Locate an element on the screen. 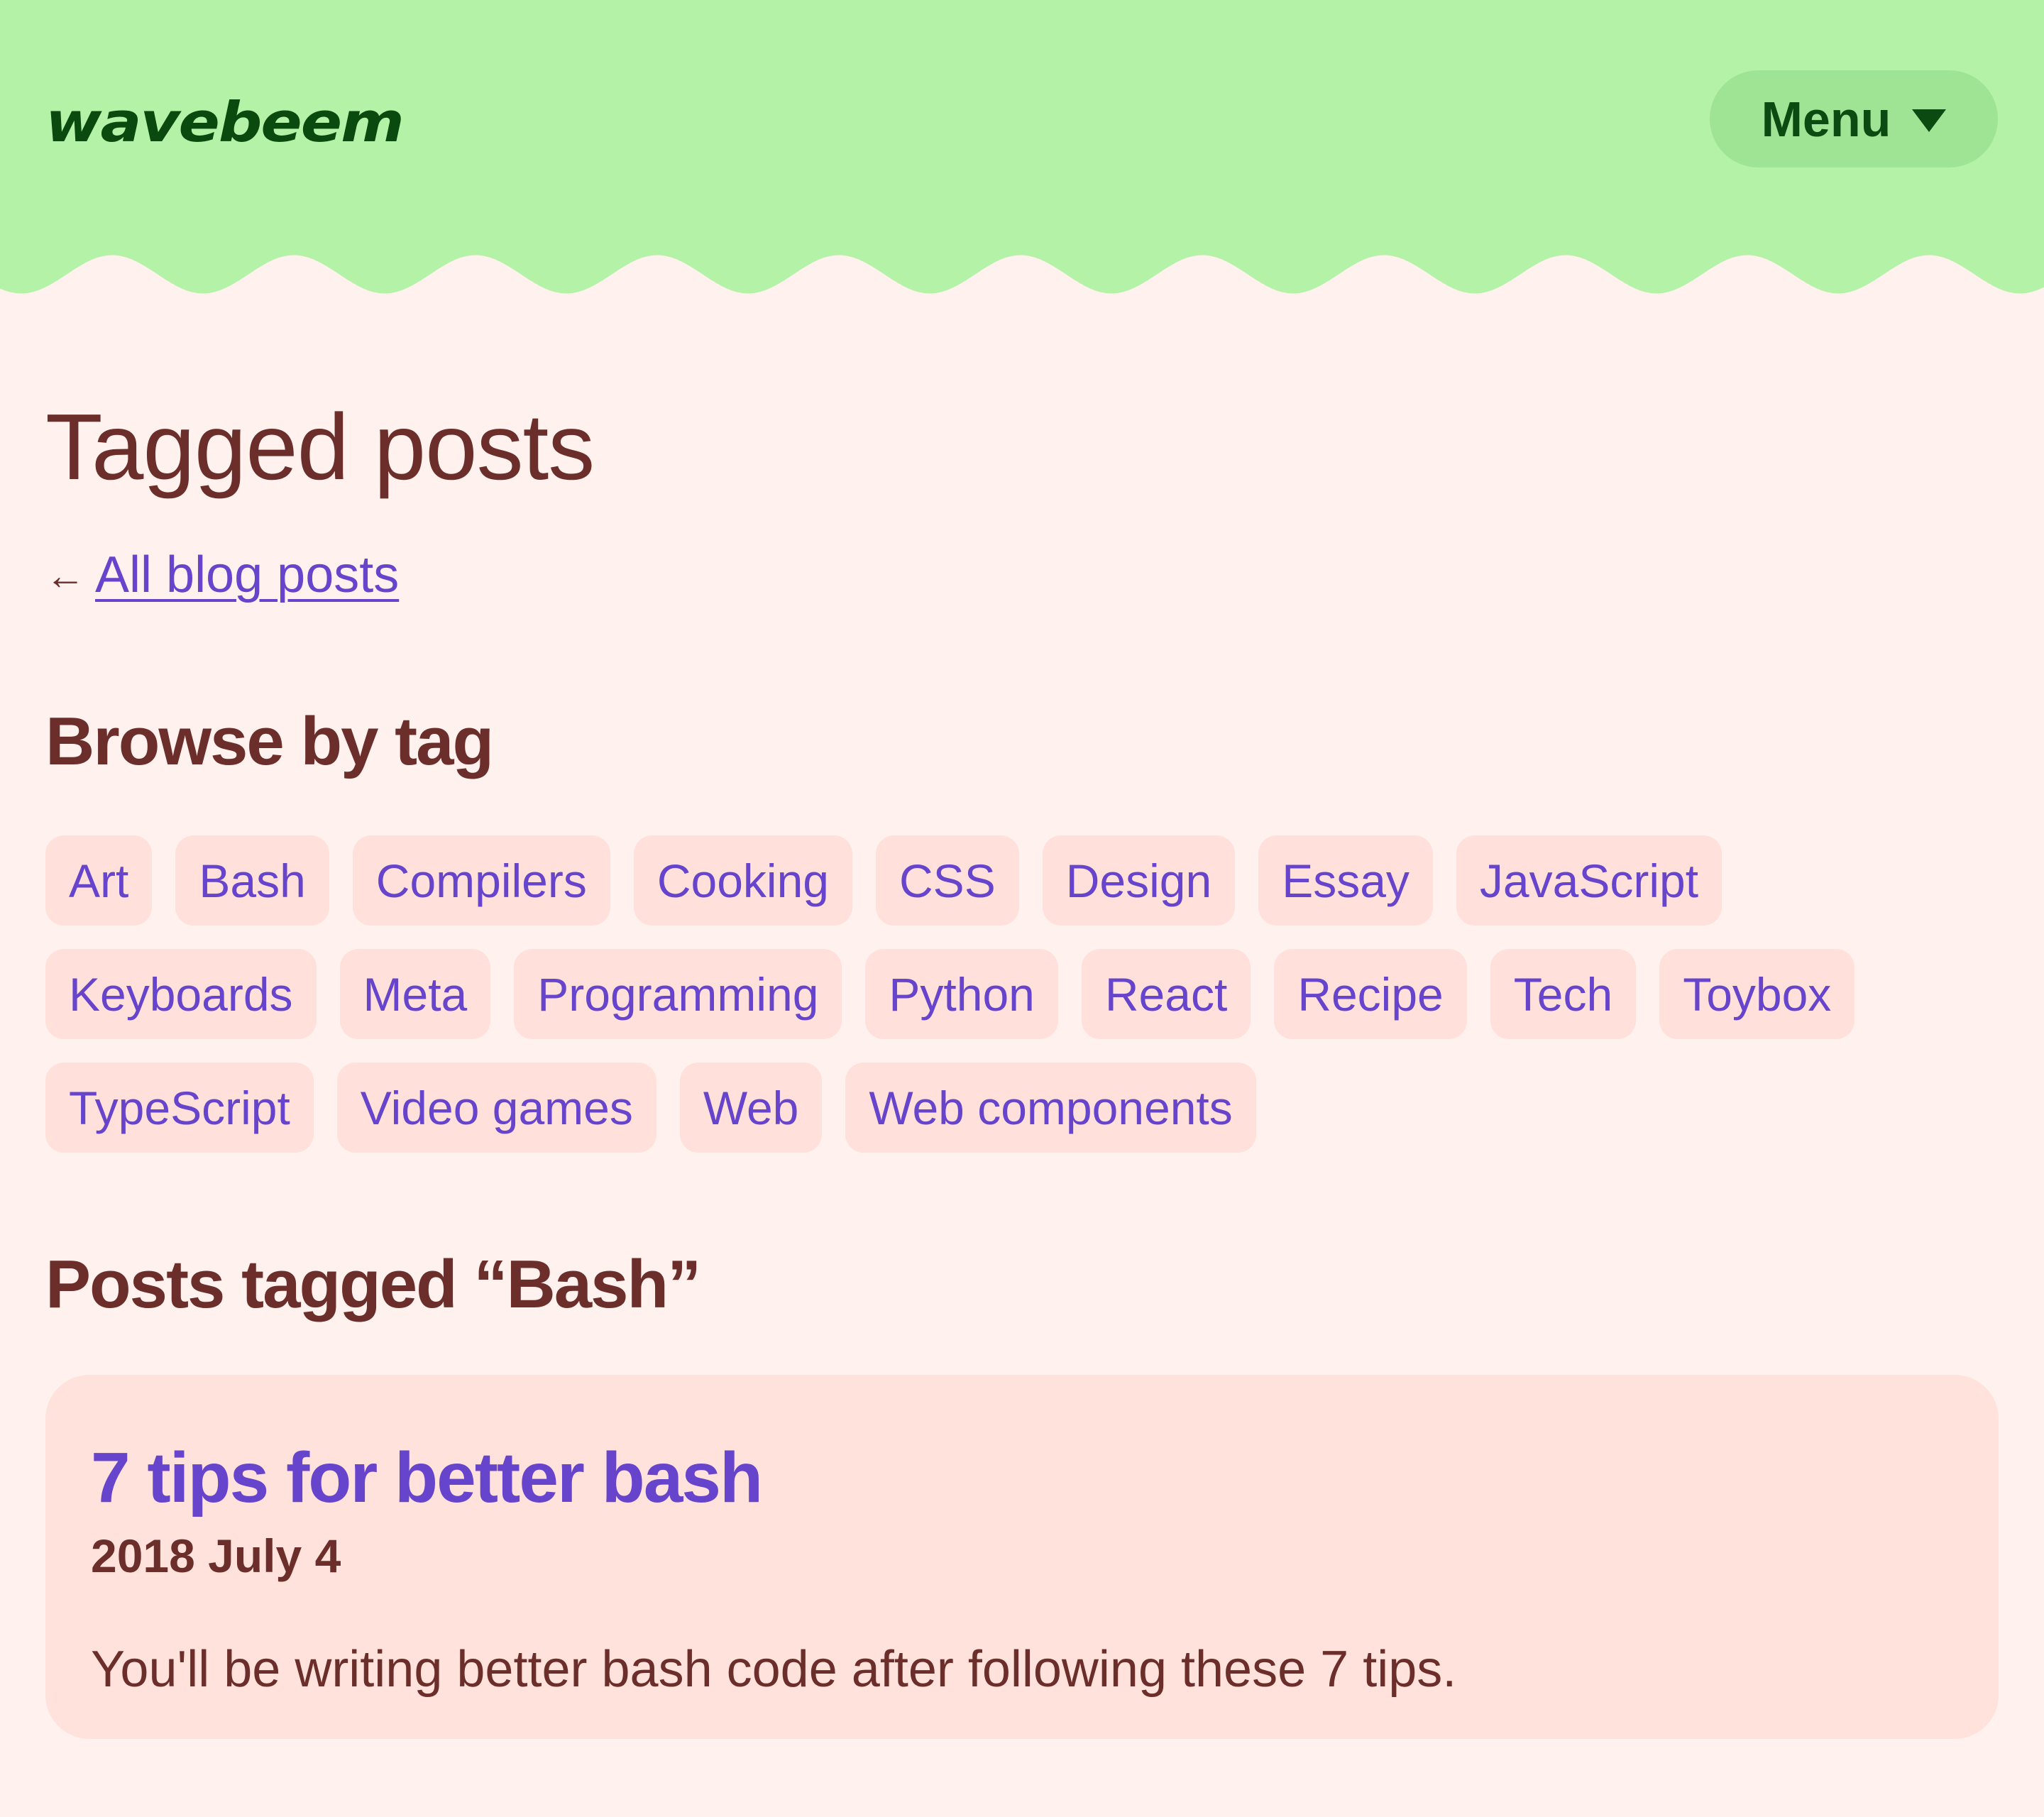 Image resolution: width=2044 pixels, height=1817 pixels. browse-by-tag-heading: Browse by tag is located at coordinates (269, 741).